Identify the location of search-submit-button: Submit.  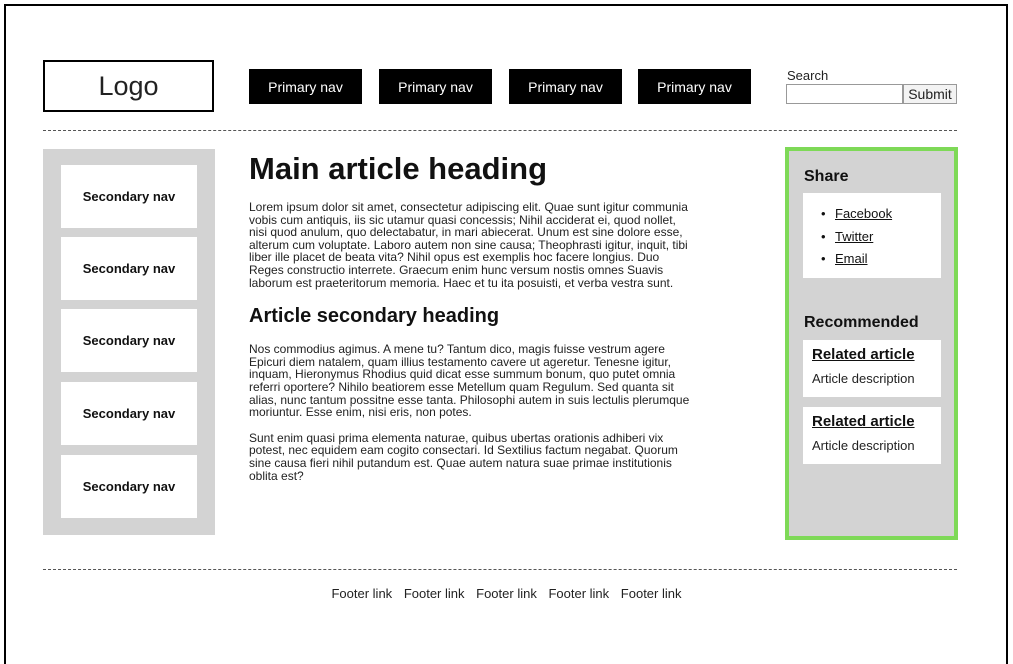
(930, 94).